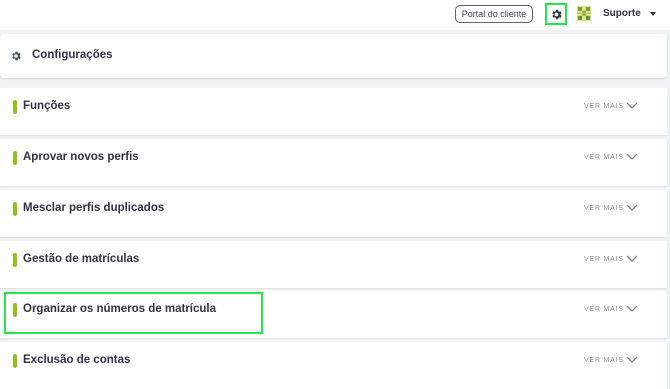  I want to click on section-title: Gestão de matrículas, so click(81, 259).